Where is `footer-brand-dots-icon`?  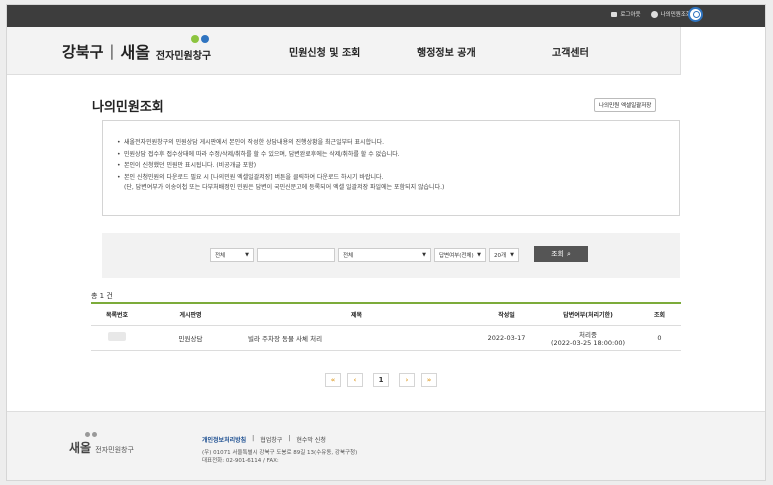 footer-brand-dots-icon is located at coordinates (91, 434).